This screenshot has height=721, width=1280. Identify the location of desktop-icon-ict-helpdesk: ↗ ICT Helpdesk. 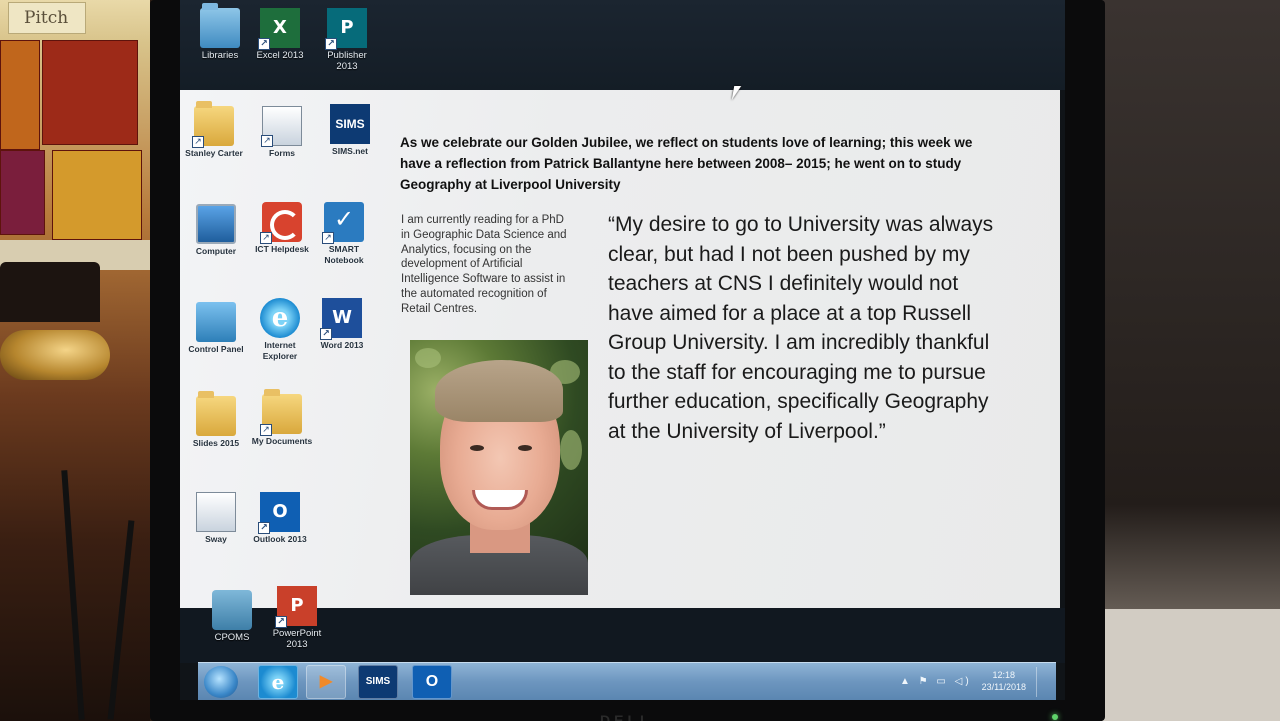
(282, 228).